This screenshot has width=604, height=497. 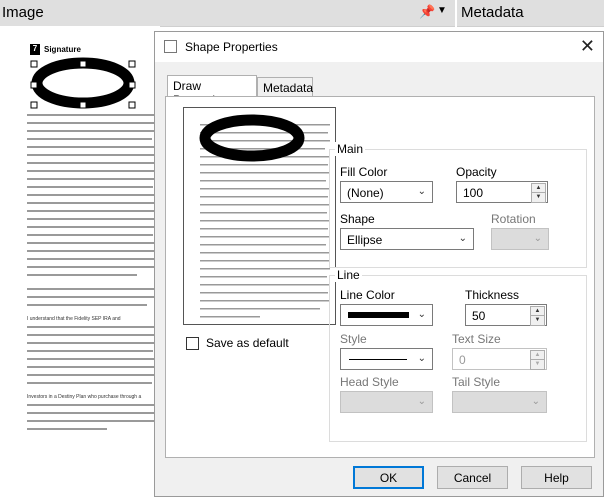 I want to click on preview-ellipse, so click(x=252, y=138).